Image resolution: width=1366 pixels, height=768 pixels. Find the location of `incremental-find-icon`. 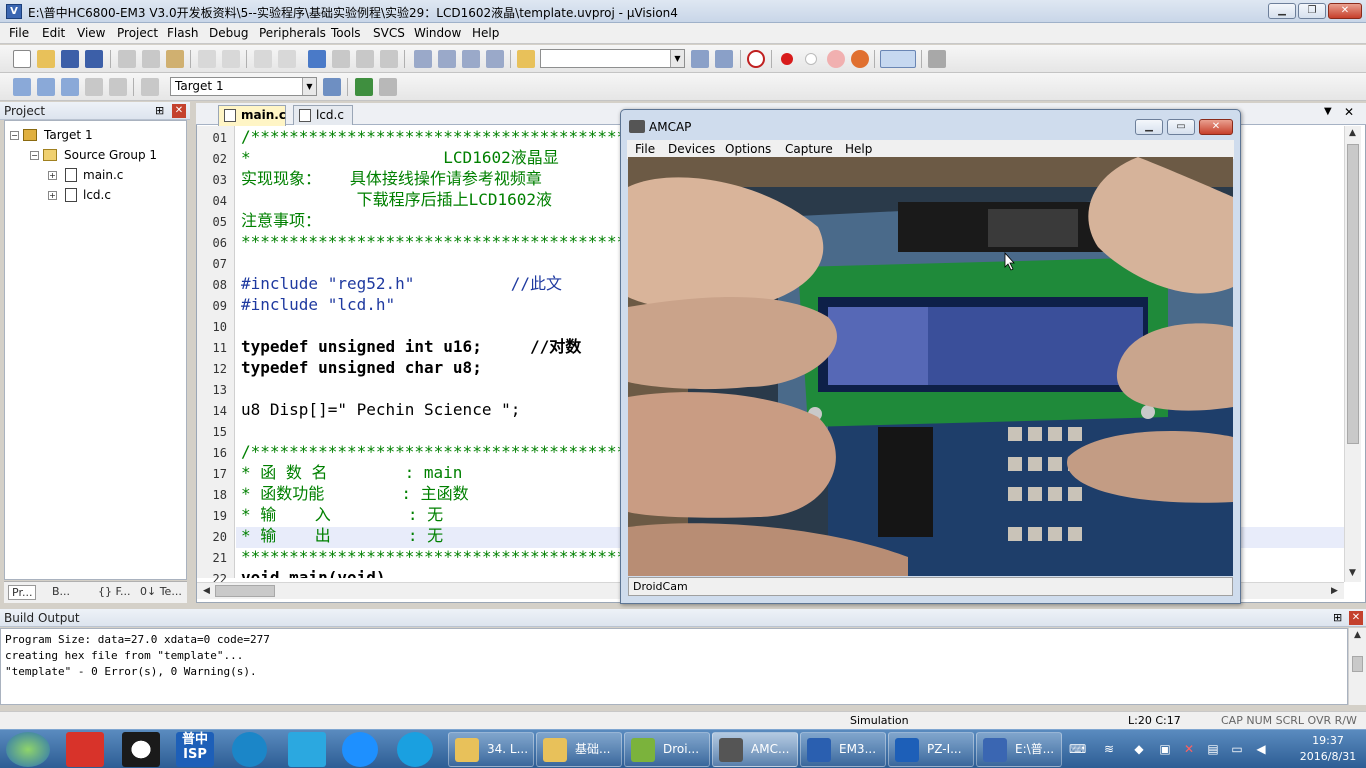

incremental-find-icon is located at coordinates (724, 59).